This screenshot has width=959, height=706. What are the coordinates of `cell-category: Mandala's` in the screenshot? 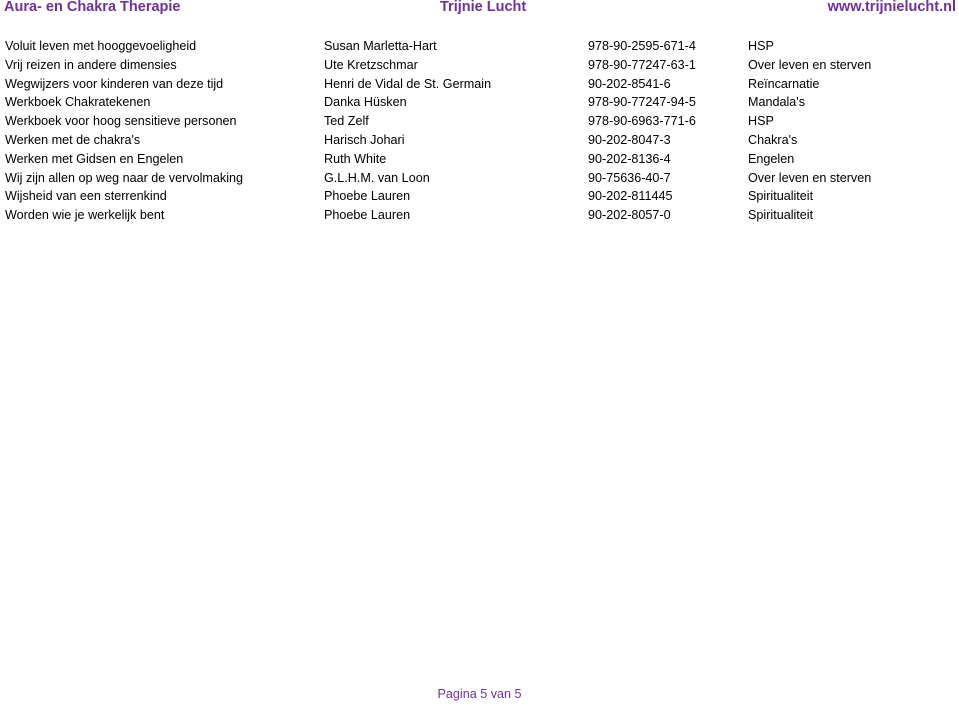 It's located at (777, 102).